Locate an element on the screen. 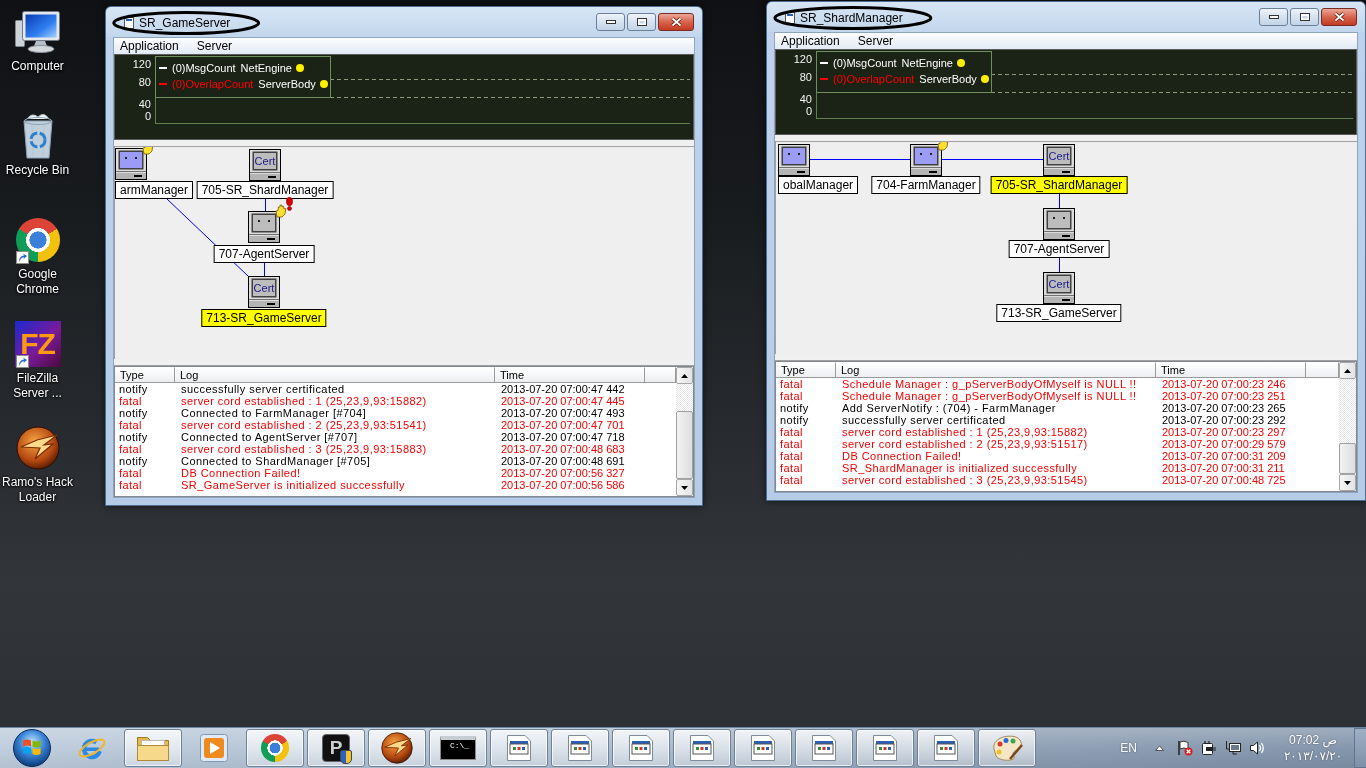  up-arrow-icon is located at coordinates (1159, 748).